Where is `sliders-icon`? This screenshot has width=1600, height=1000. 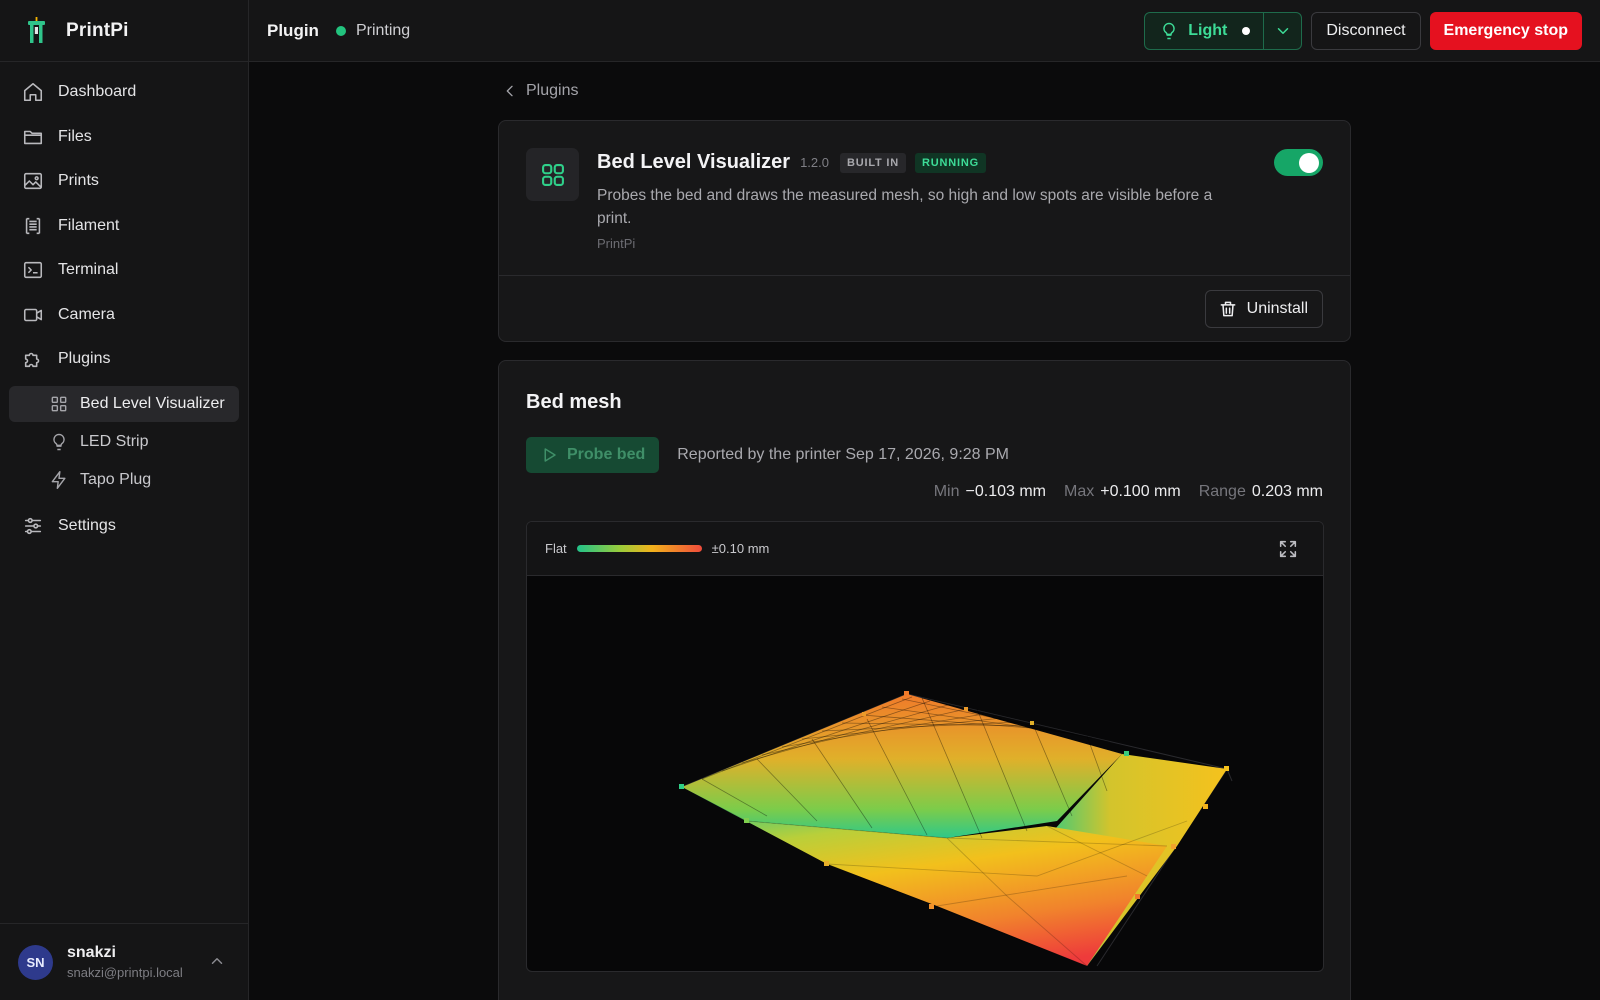 sliders-icon is located at coordinates (33, 526).